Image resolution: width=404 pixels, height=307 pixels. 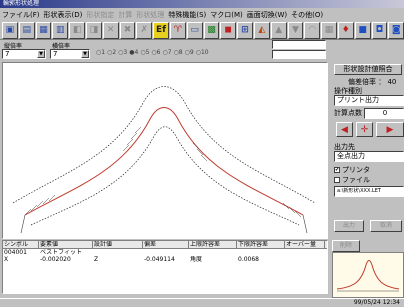 What do you see at coordinates (379, 30) in the screenshot?
I see `monitor2-icon: ◘` at bounding box center [379, 30].